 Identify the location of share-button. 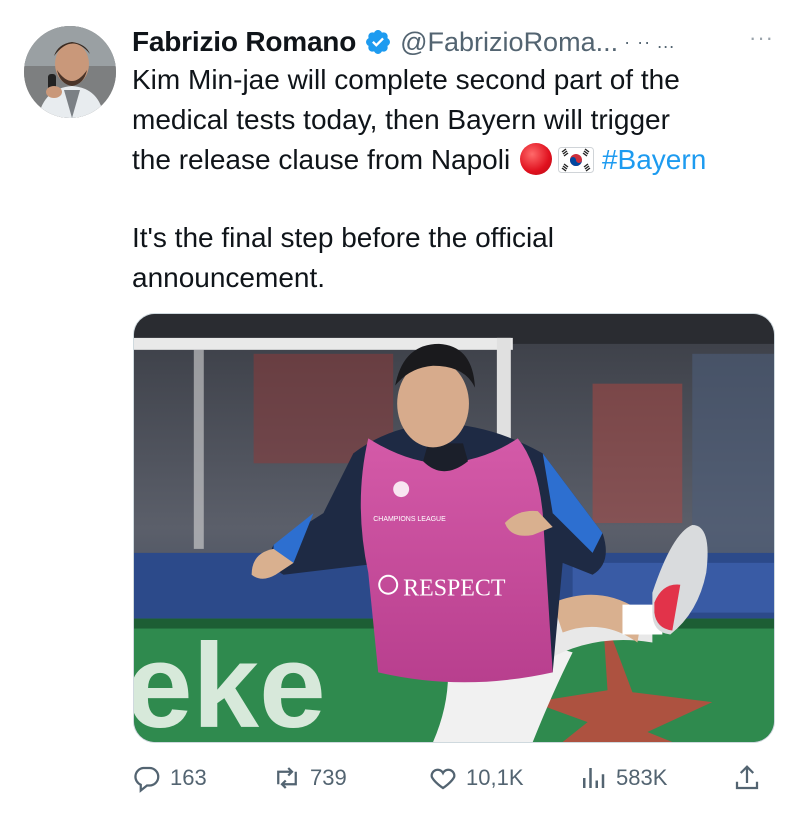
(751, 778).